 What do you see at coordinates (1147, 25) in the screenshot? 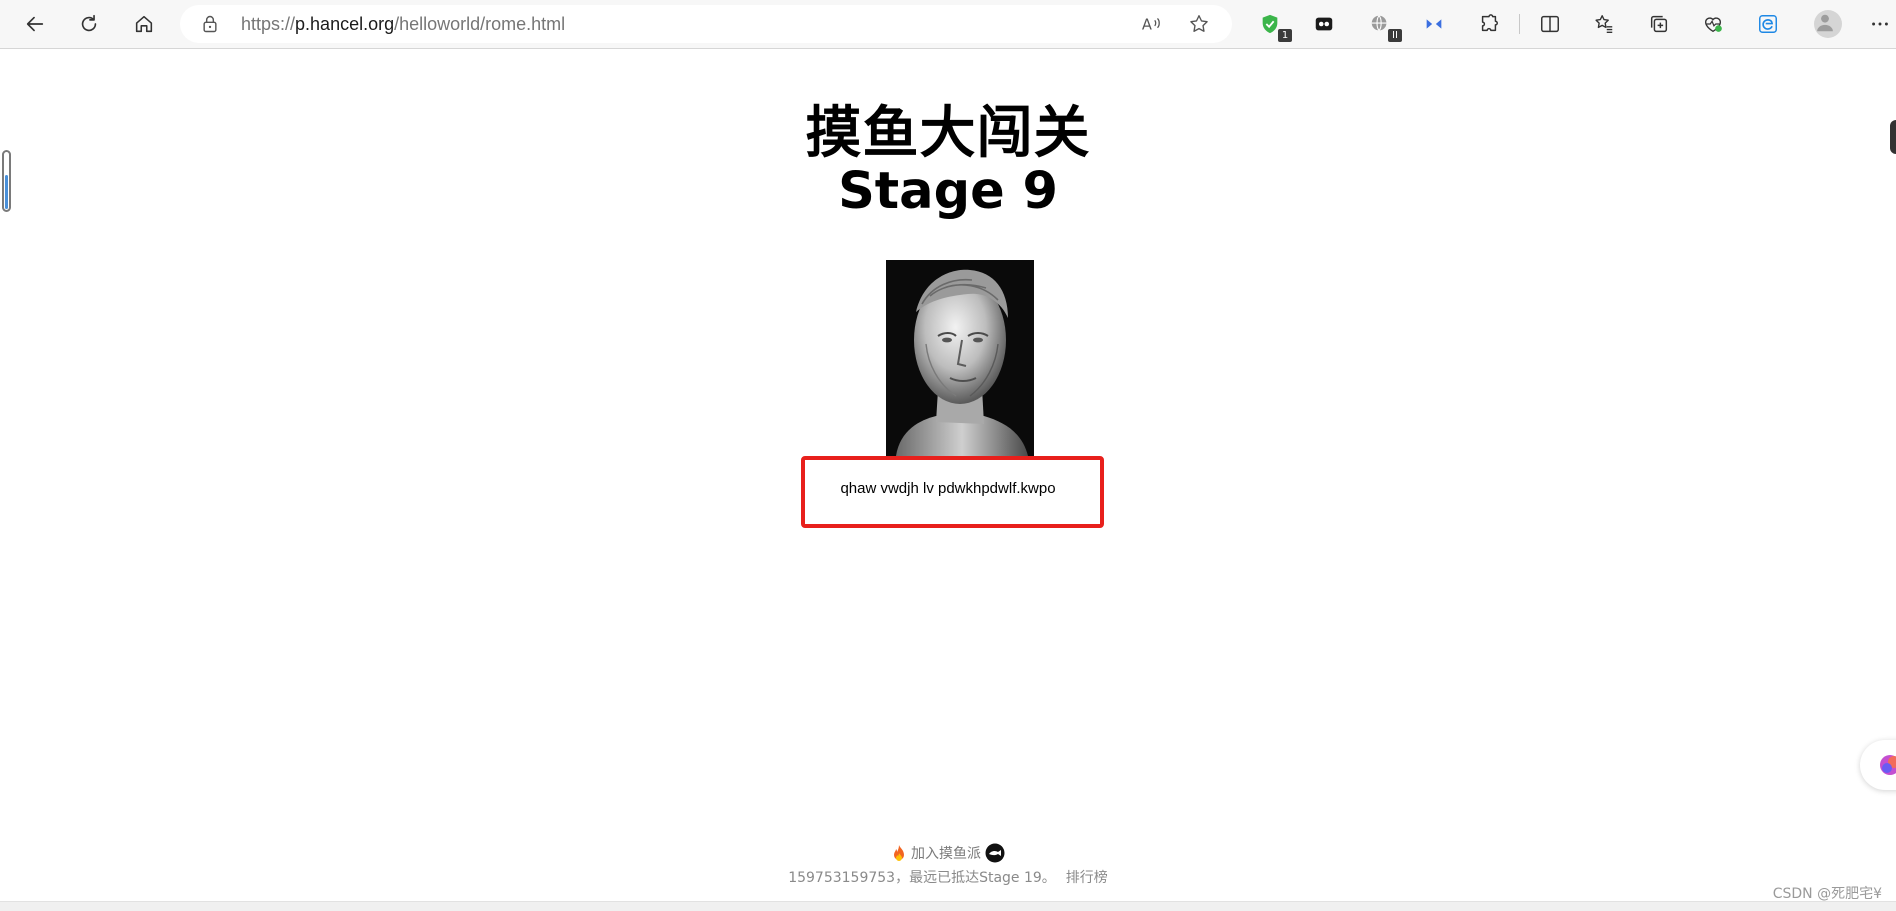
I see `svg-text: A` at bounding box center [1147, 25].